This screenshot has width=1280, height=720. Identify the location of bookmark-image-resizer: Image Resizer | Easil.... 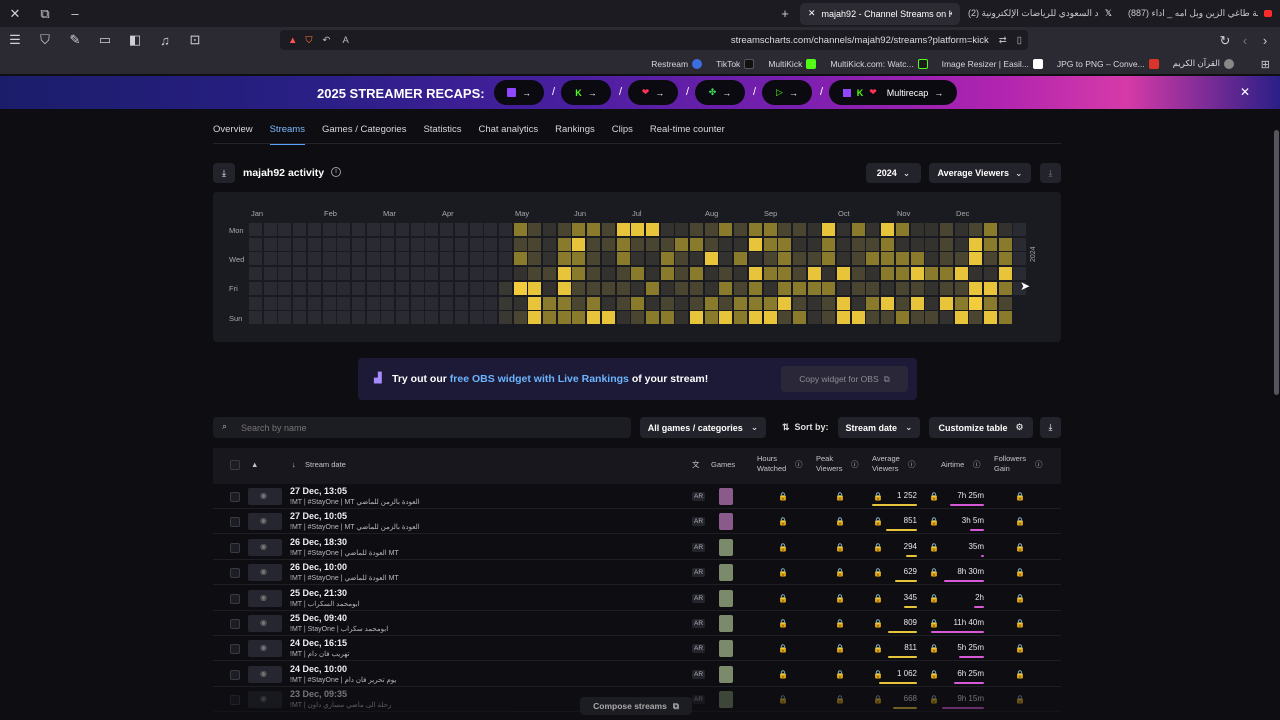
(992, 63).